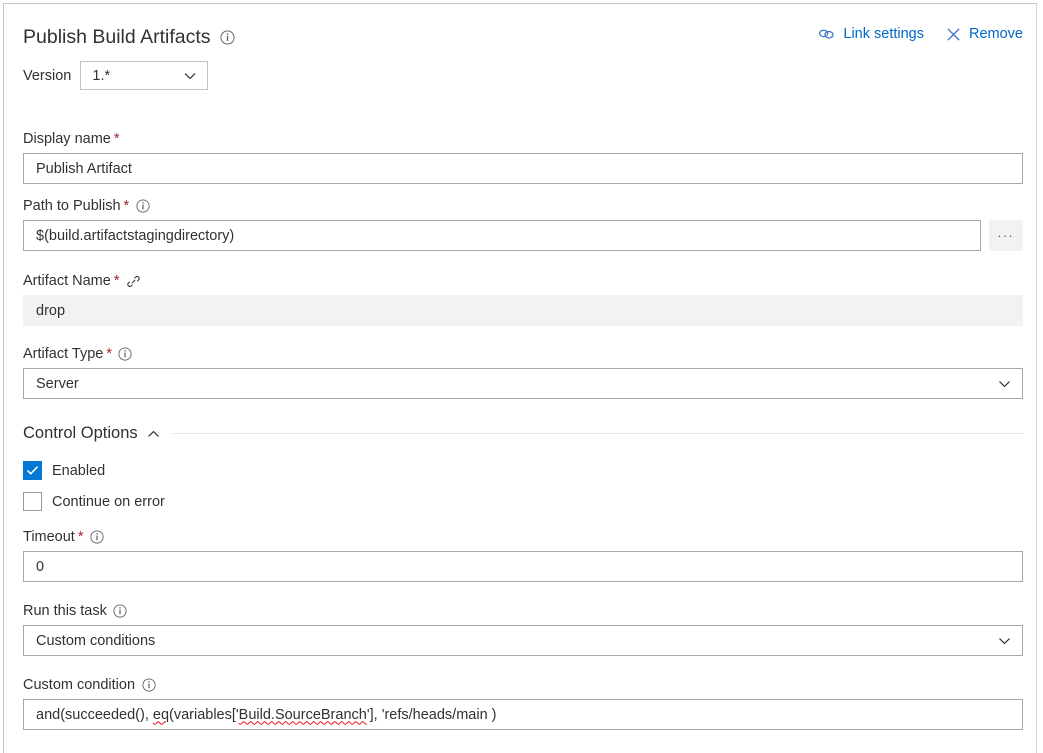 Image resolution: width=1043 pixels, height=753 pixels. I want to click on version-row: Version 1.*, so click(116, 75).